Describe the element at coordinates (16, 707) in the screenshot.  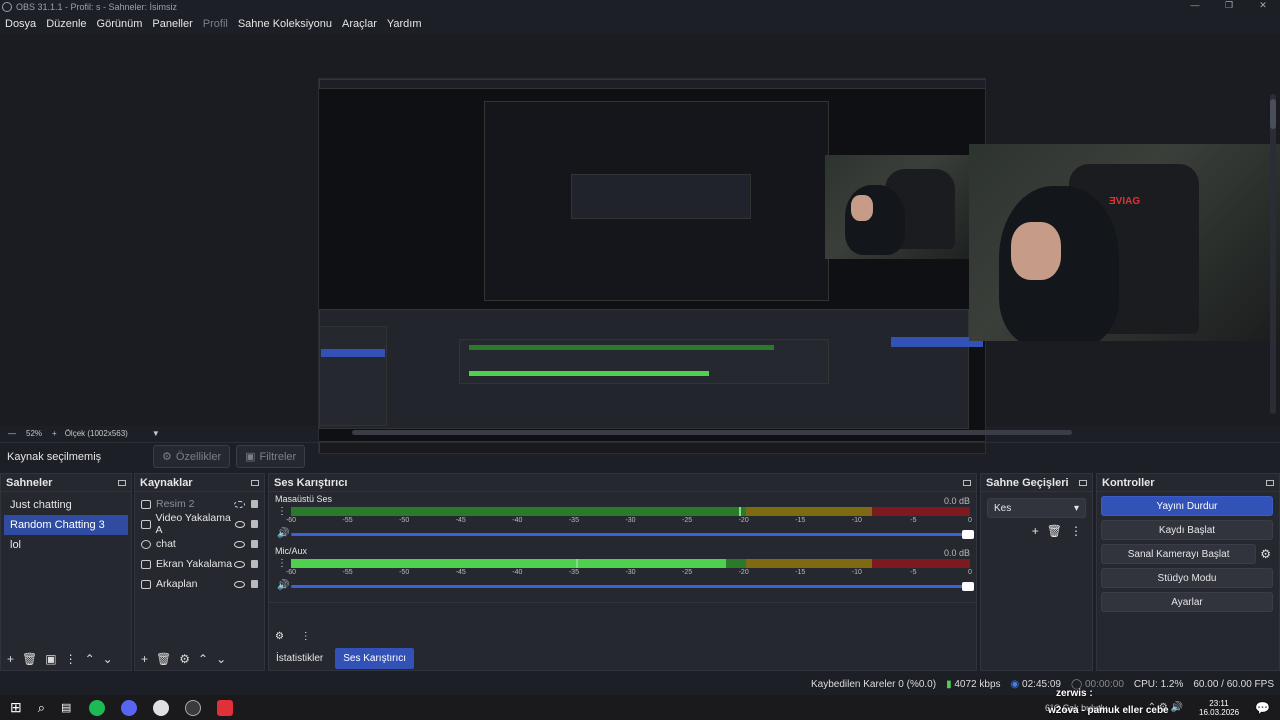
I see `windows-start-icon: ⊞` at that location.